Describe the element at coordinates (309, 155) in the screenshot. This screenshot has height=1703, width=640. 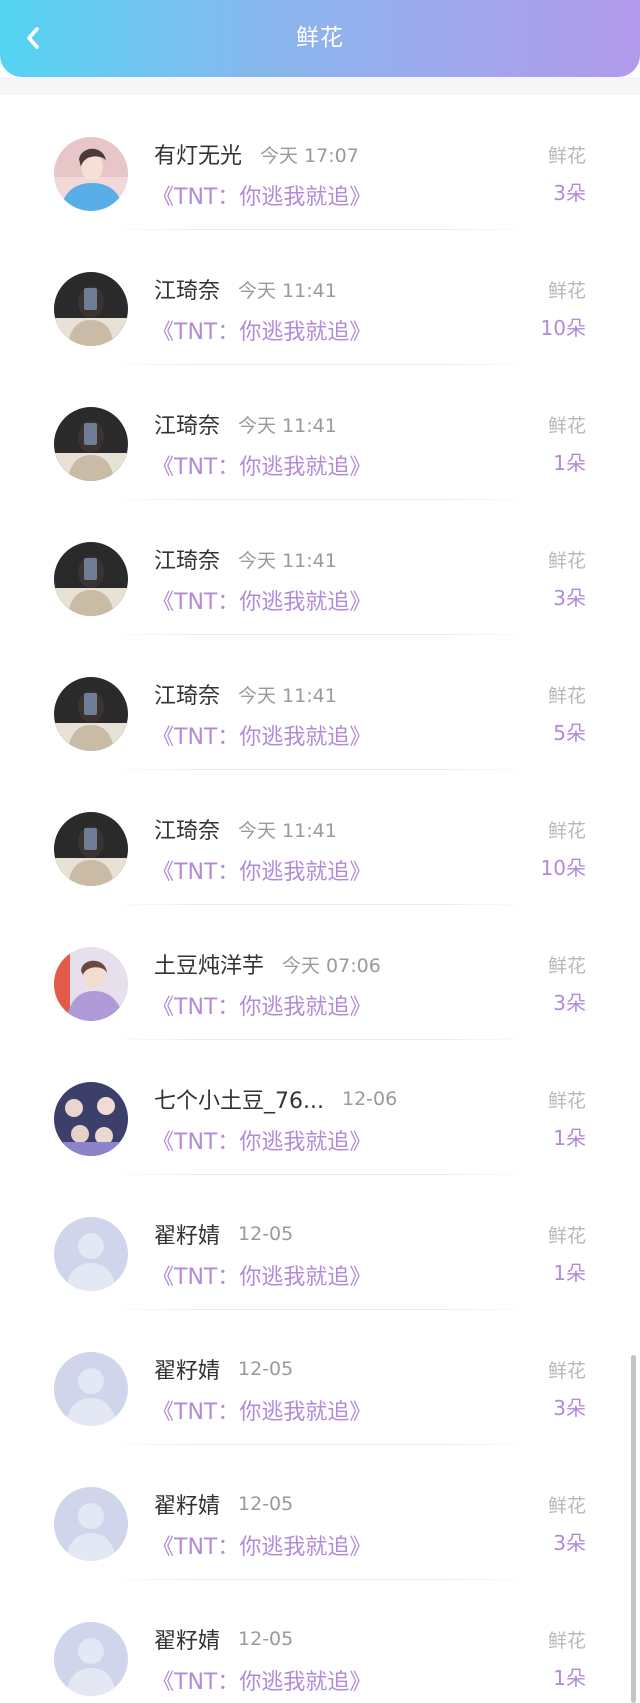
I see `record-time: 今天 17:07` at that location.